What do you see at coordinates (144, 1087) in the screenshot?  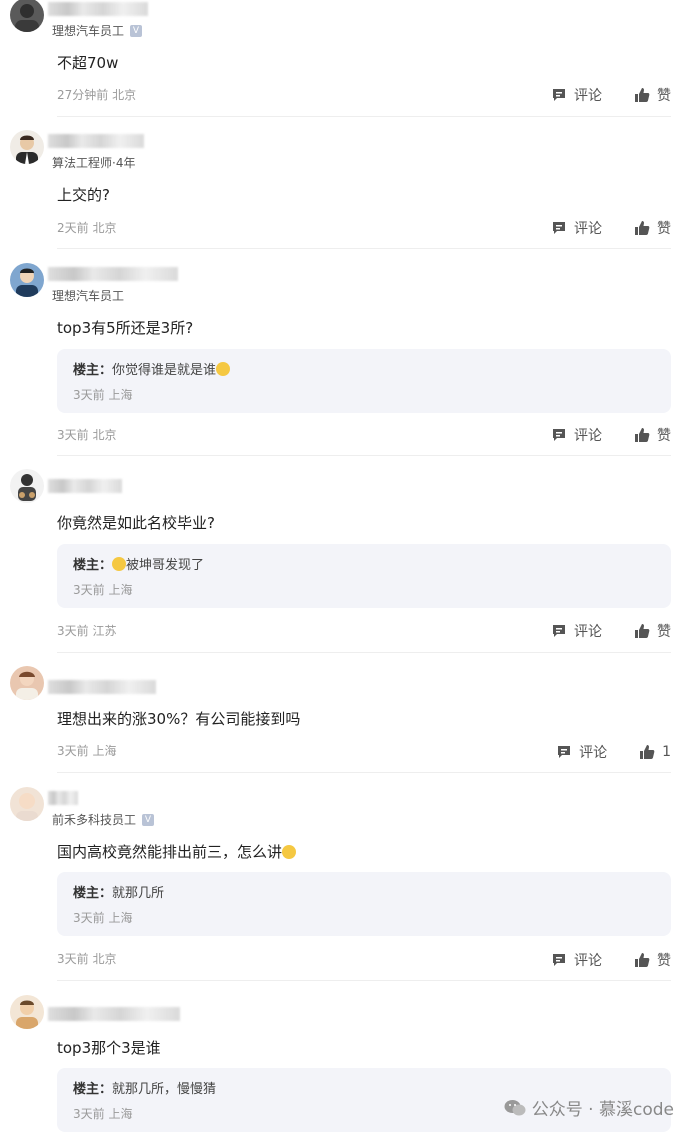 I see `reply-line: 楼主：就那几所，慢慢猜` at bounding box center [144, 1087].